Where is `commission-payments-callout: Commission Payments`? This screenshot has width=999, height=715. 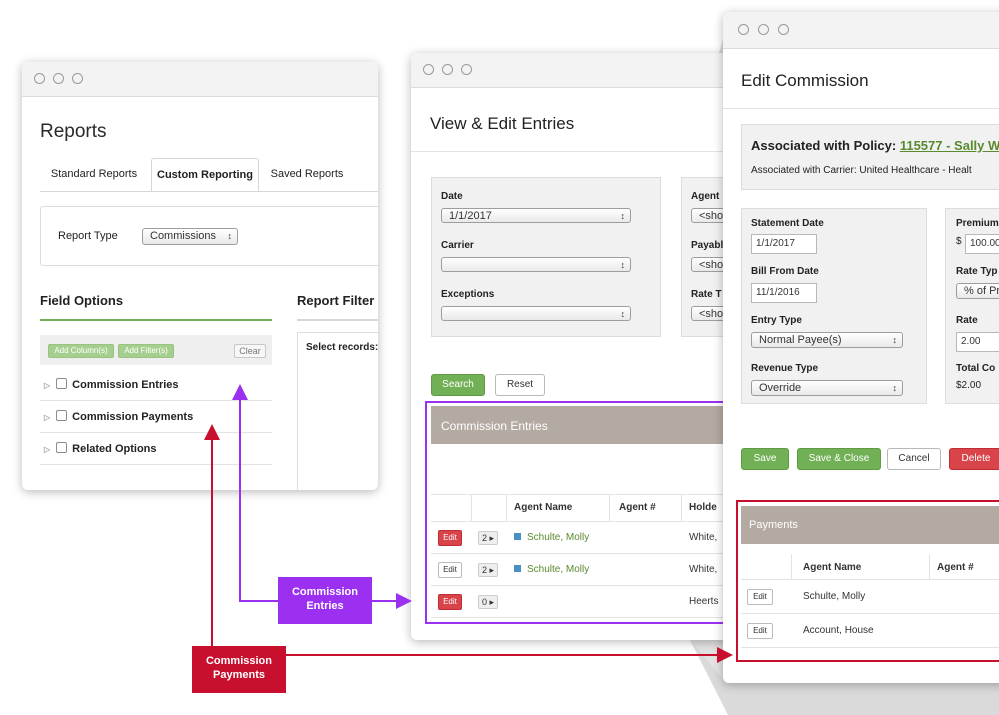
commission-payments-callout: Commission Payments is located at coordinates (239, 669).